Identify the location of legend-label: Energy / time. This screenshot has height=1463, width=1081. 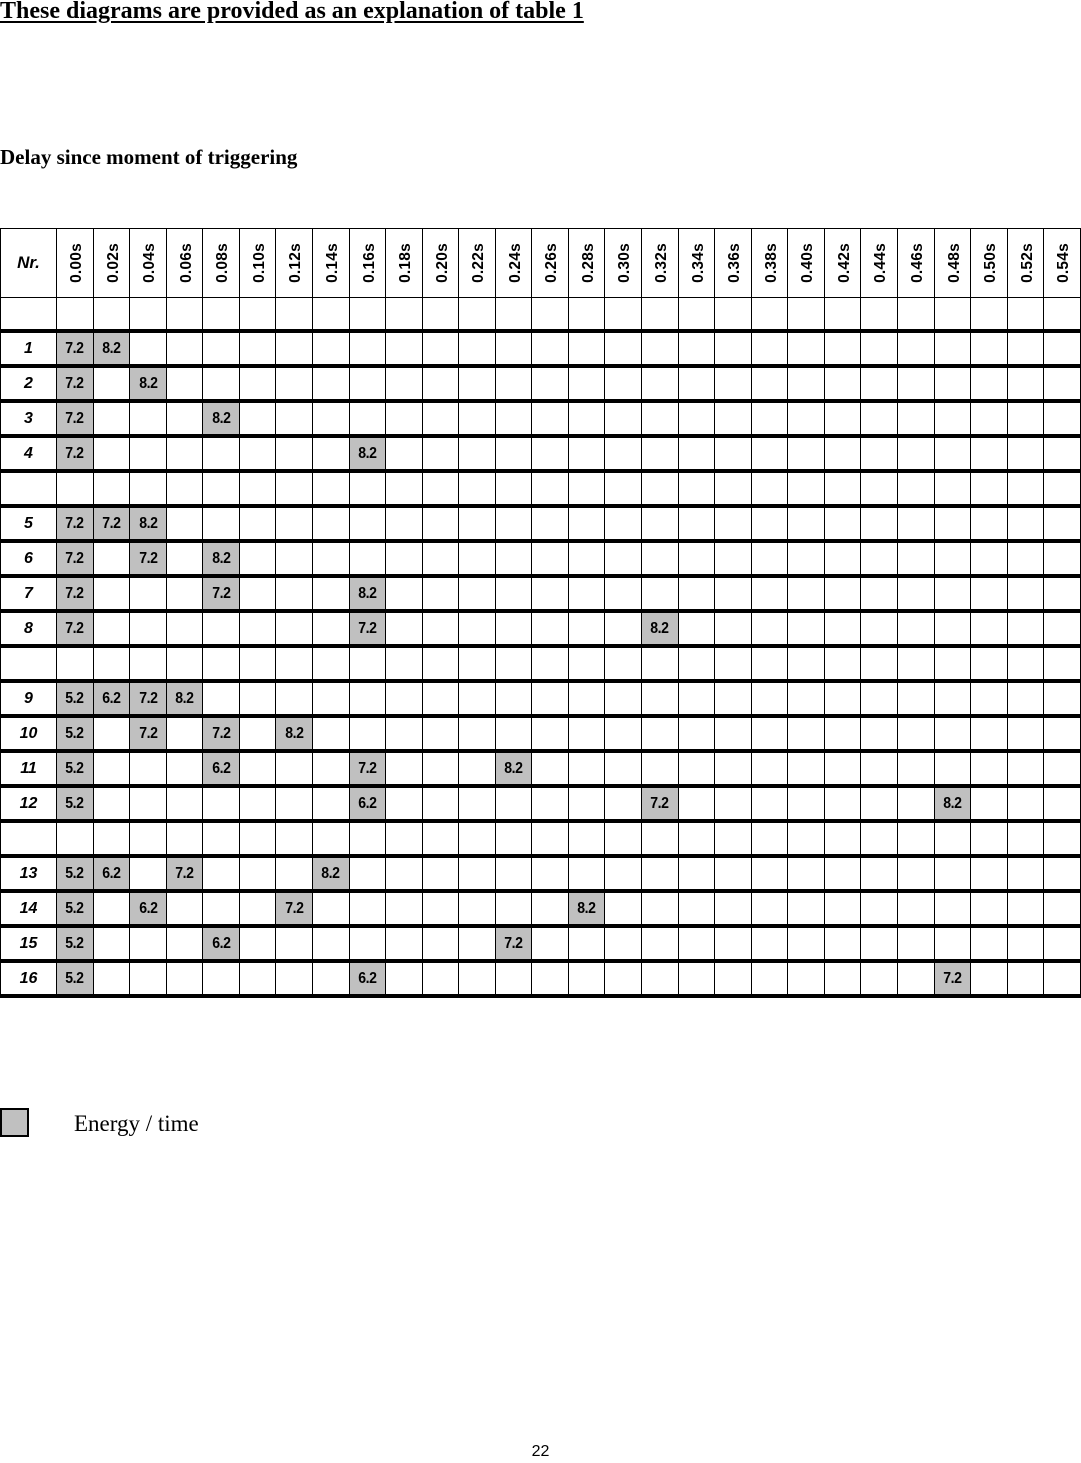
(136, 1123).